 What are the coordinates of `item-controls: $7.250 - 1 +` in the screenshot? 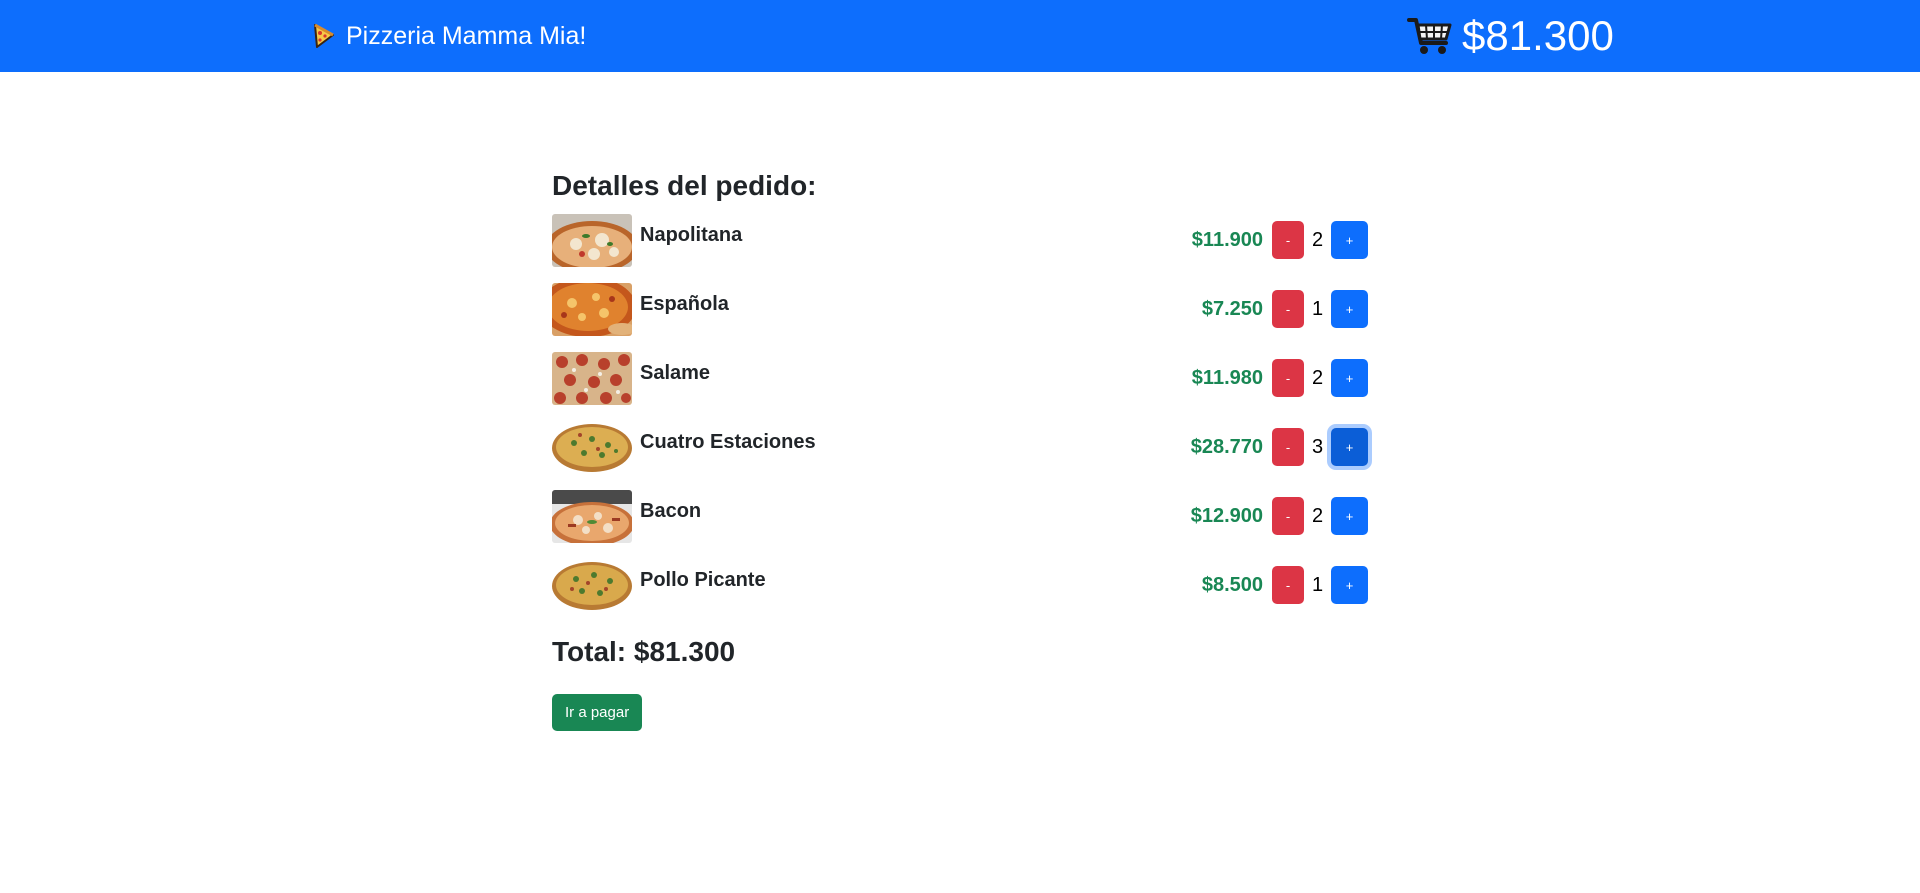 It's located at (1285, 309).